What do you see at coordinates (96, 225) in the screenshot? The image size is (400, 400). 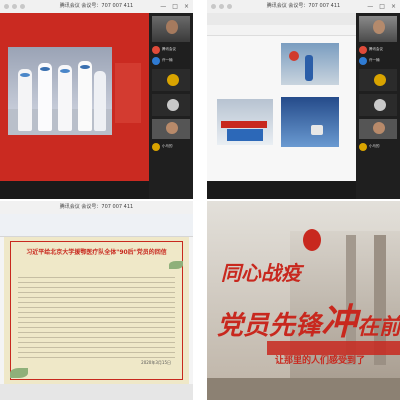 I see `doc-toolbar` at bounding box center [96, 225].